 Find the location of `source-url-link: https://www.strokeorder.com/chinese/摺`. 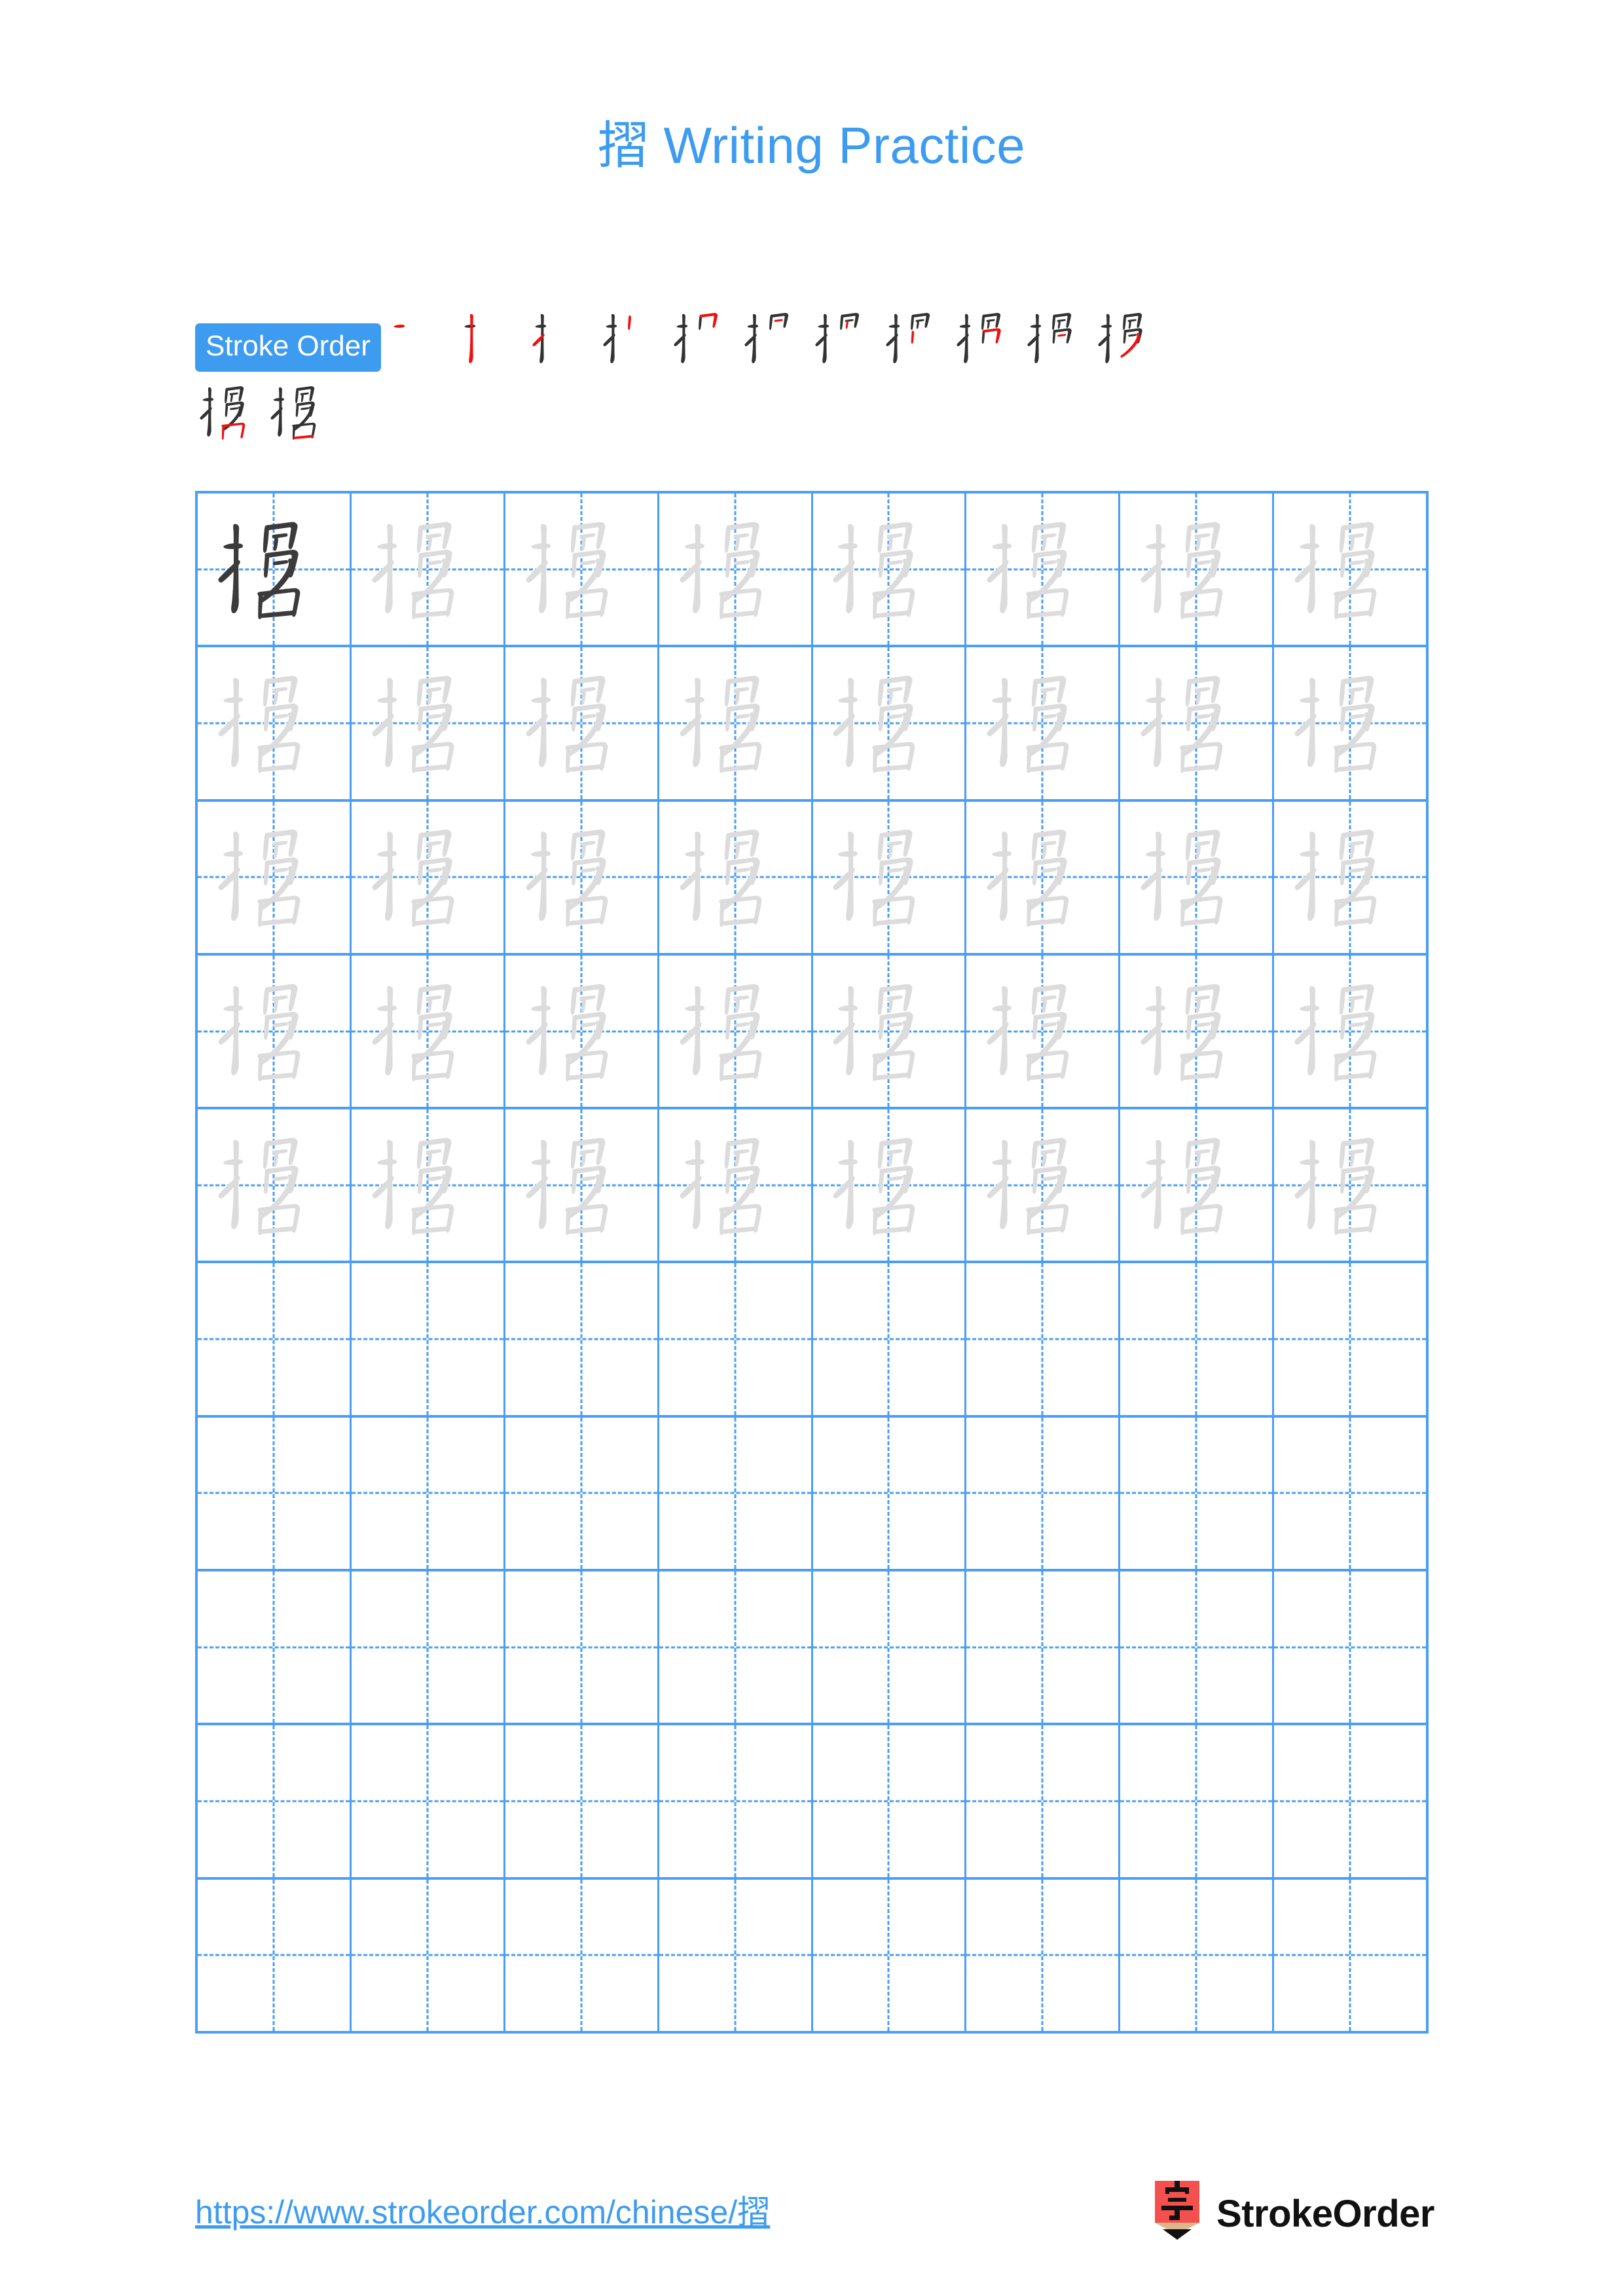

source-url-link: https://www.strokeorder.com/chinese/摺 is located at coordinates (482, 2209).